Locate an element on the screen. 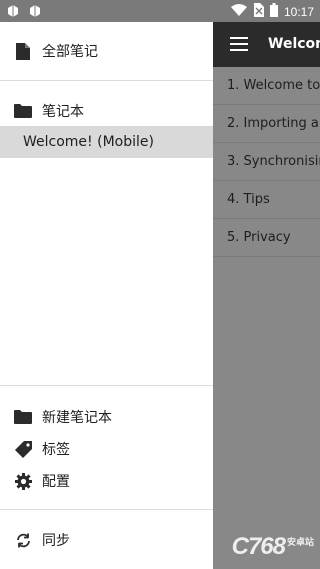 The image size is (320, 569). all-notes-item: 全部笔记 is located at coordinates (106, 51).